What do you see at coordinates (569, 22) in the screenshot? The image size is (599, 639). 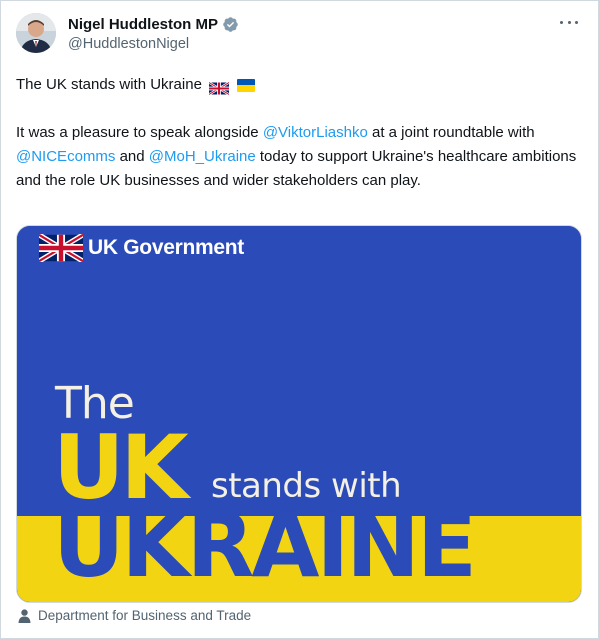 I see `more-options-icon` at bounding box center [569, 22].